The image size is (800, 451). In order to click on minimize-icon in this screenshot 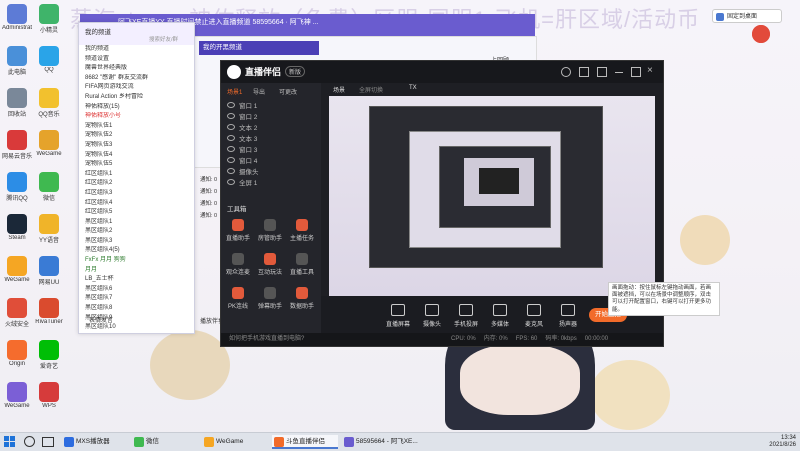, I will do `click(619, 72)`.